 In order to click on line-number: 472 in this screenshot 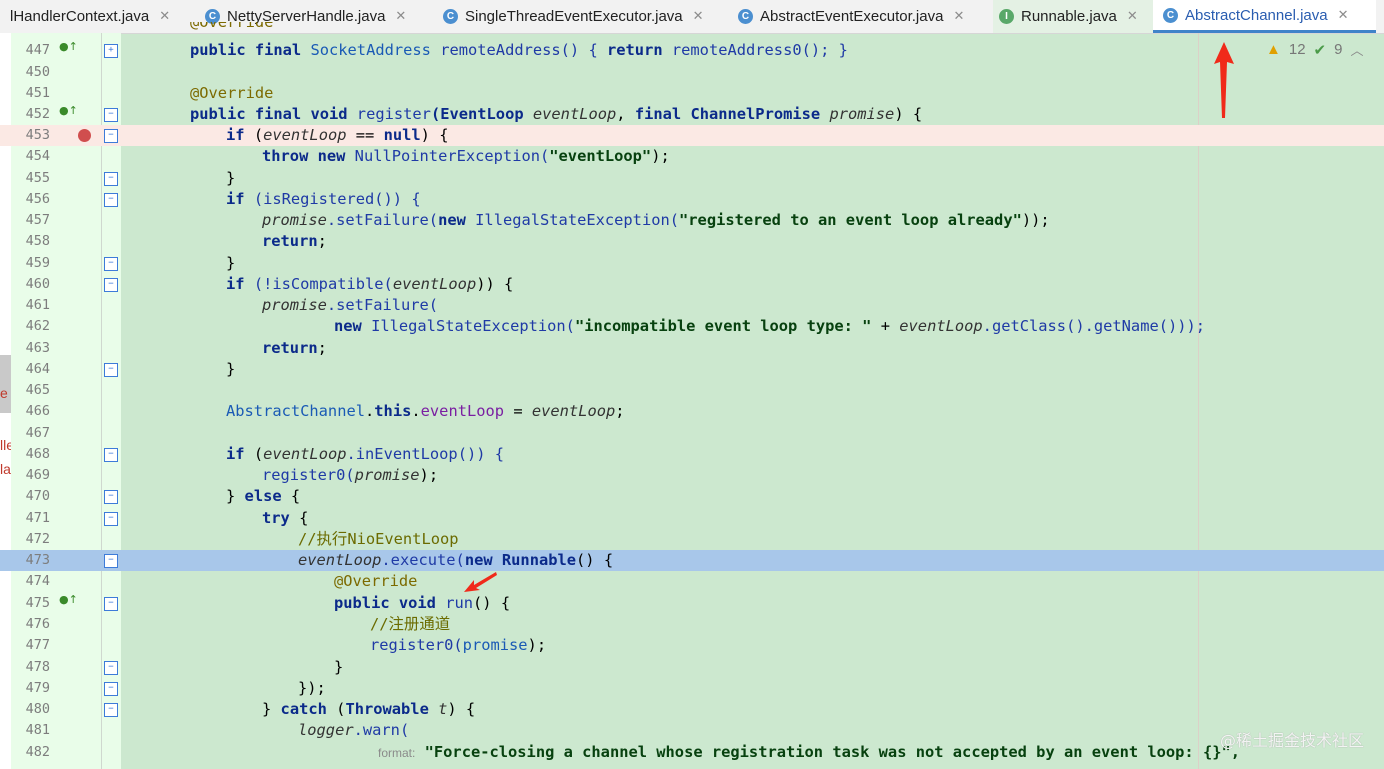, I will do `click(37, 539)`.